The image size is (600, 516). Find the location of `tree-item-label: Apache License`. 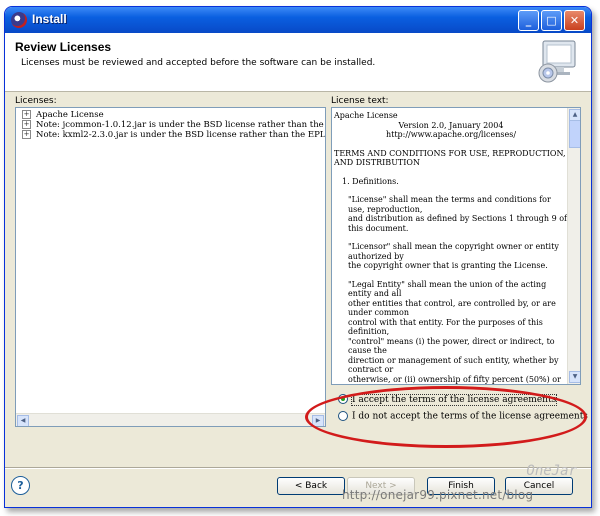

tree-item-label: Apache License is located at coordinates (70, 115).